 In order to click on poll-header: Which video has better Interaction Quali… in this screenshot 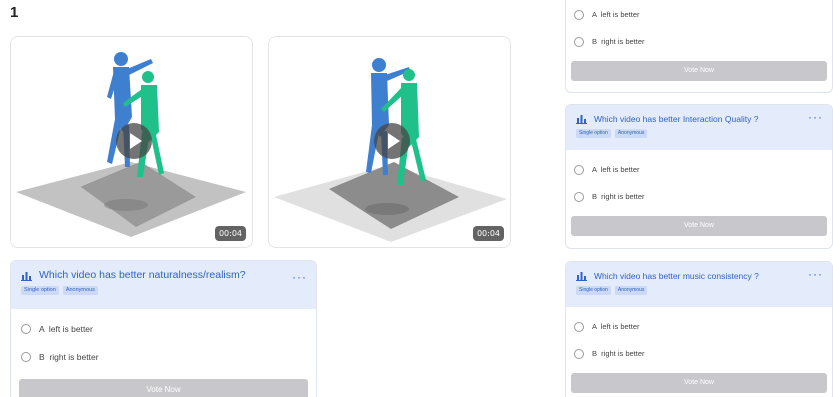, I will do `click(699, 127)`.